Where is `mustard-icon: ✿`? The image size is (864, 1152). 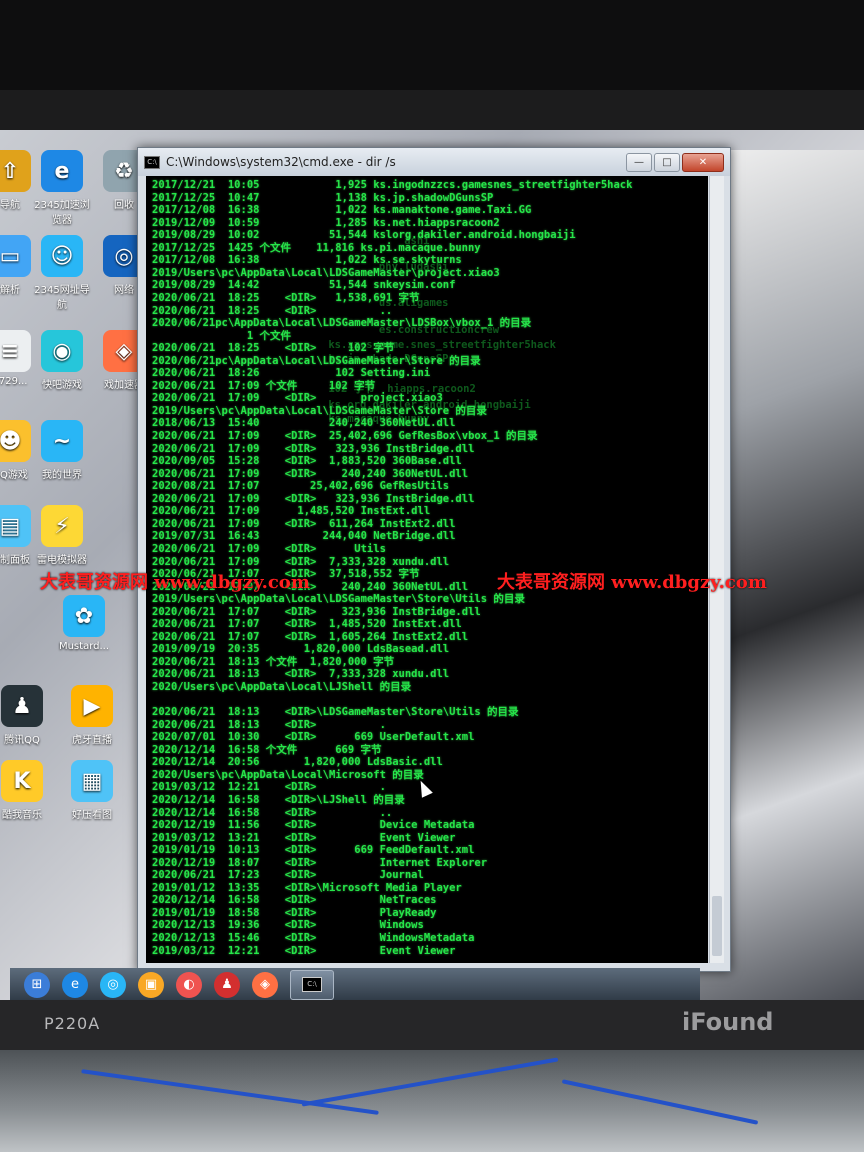 mustard-icon: ✿ is located at coordinates (84, 616).